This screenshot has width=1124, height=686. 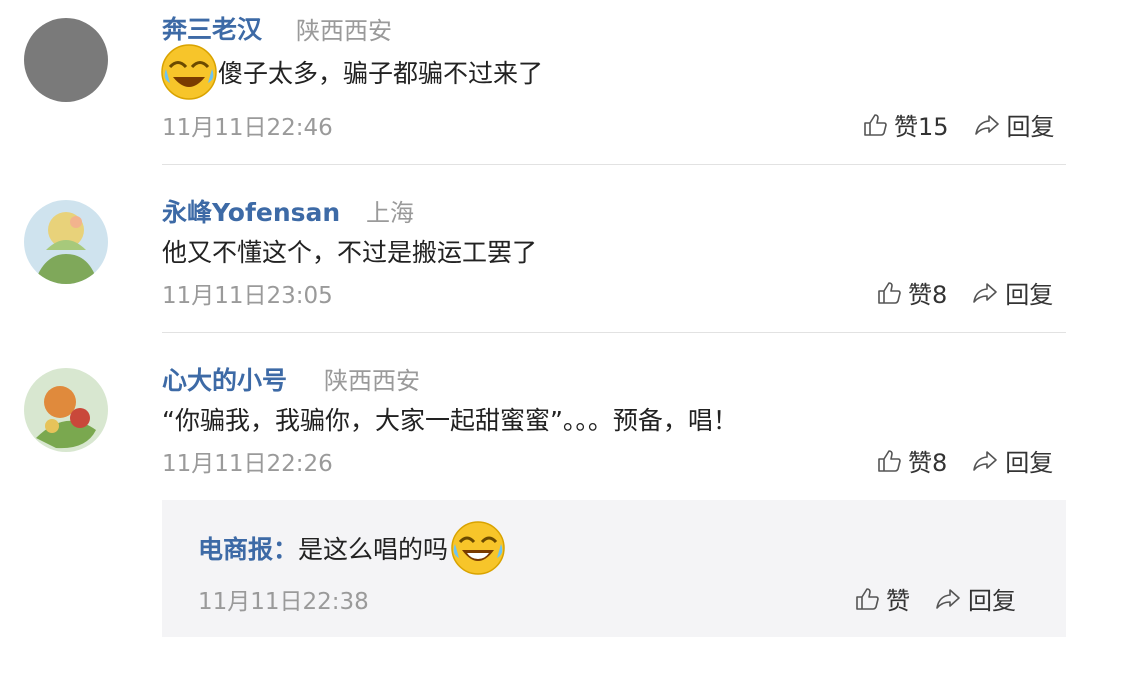 I want to click on like-label: 赞, so click(x=898, y=601).